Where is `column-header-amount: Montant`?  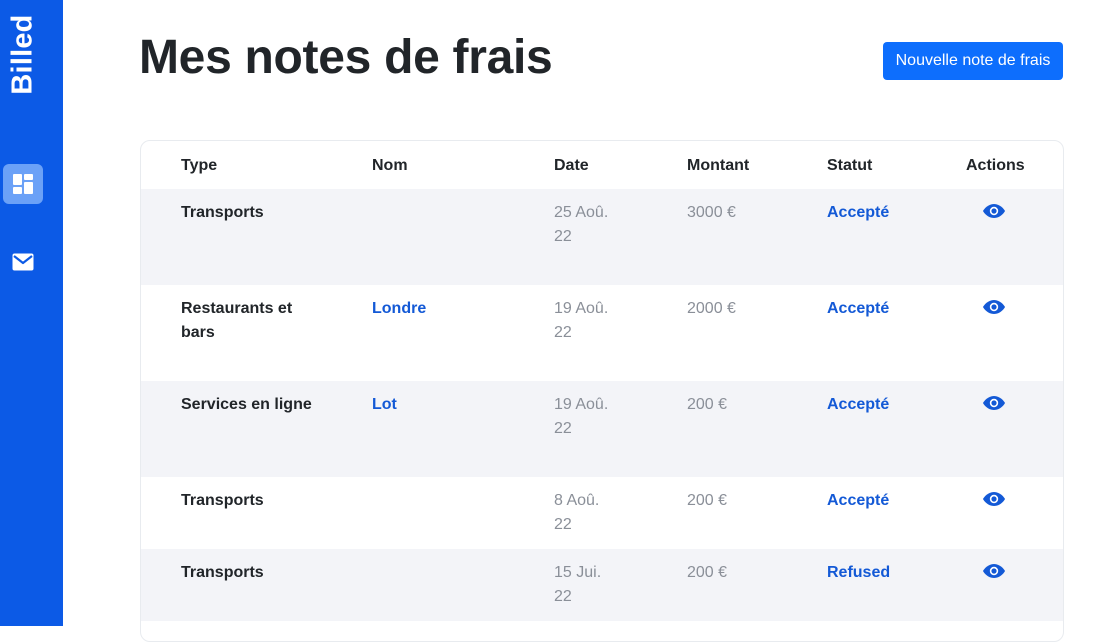
column-header-amount: Montant is located at coordinates (718, 165).